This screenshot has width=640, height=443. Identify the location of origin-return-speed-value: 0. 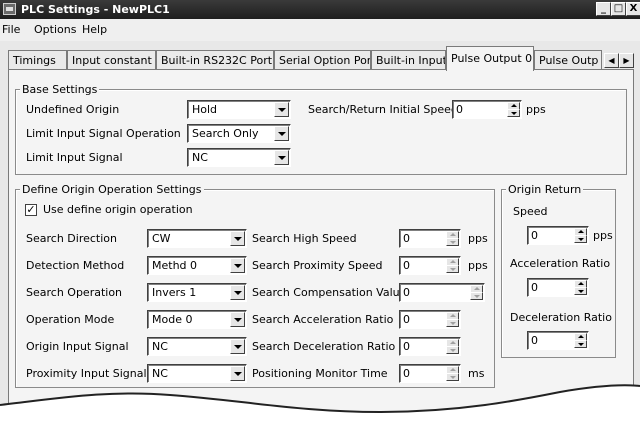
(534, 235).